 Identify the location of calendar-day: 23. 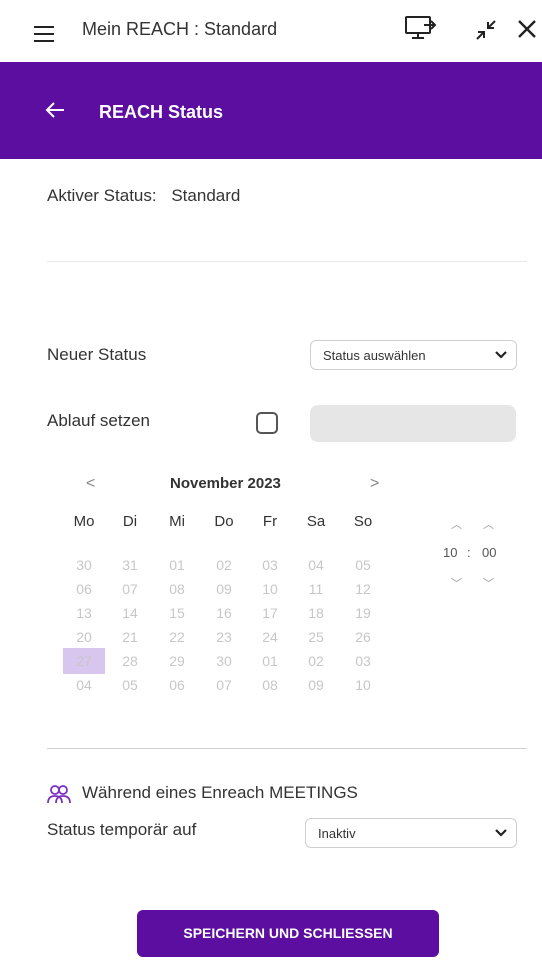
(224, 637).